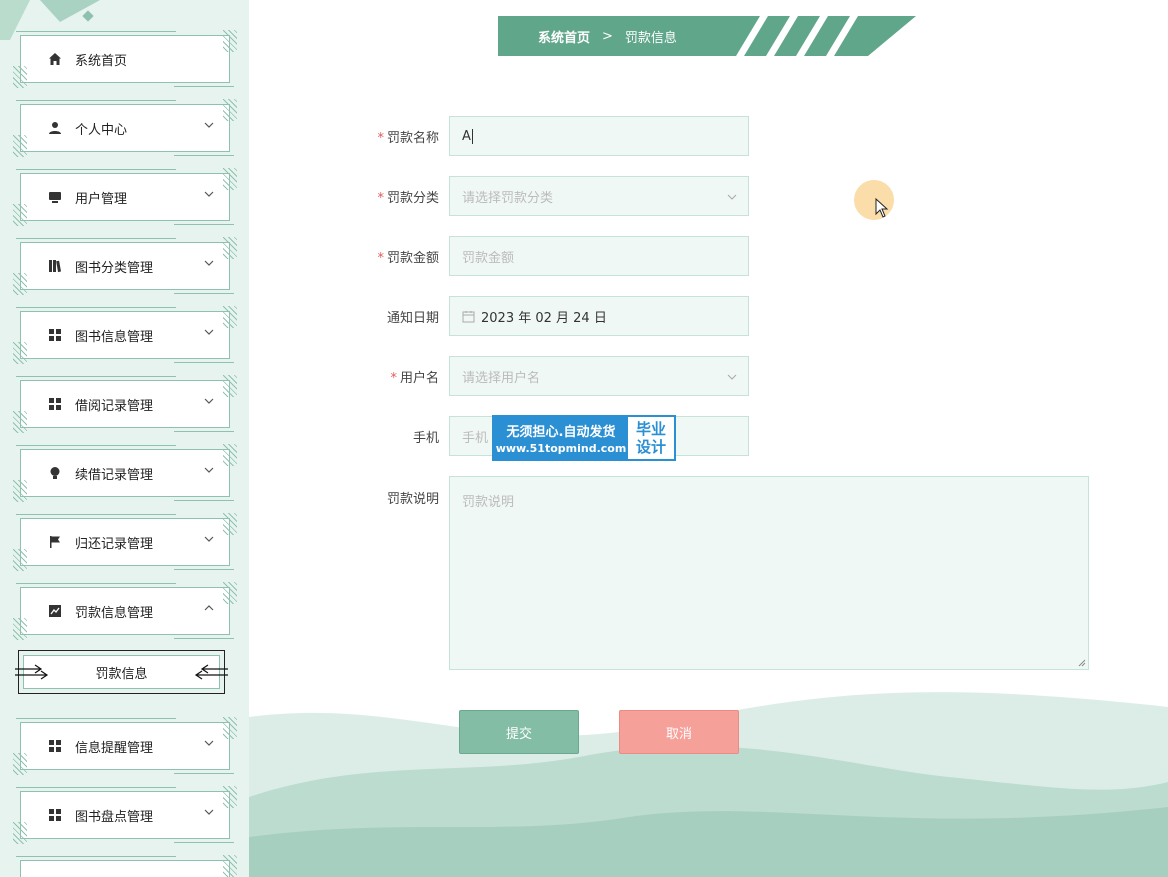 This screenshot has width=1168, height=877. What do you see at coordinates (599, 196) in the screenshot?
I see `fine-category-select: 请选择罚款分类` at bounding box center [599, 196].